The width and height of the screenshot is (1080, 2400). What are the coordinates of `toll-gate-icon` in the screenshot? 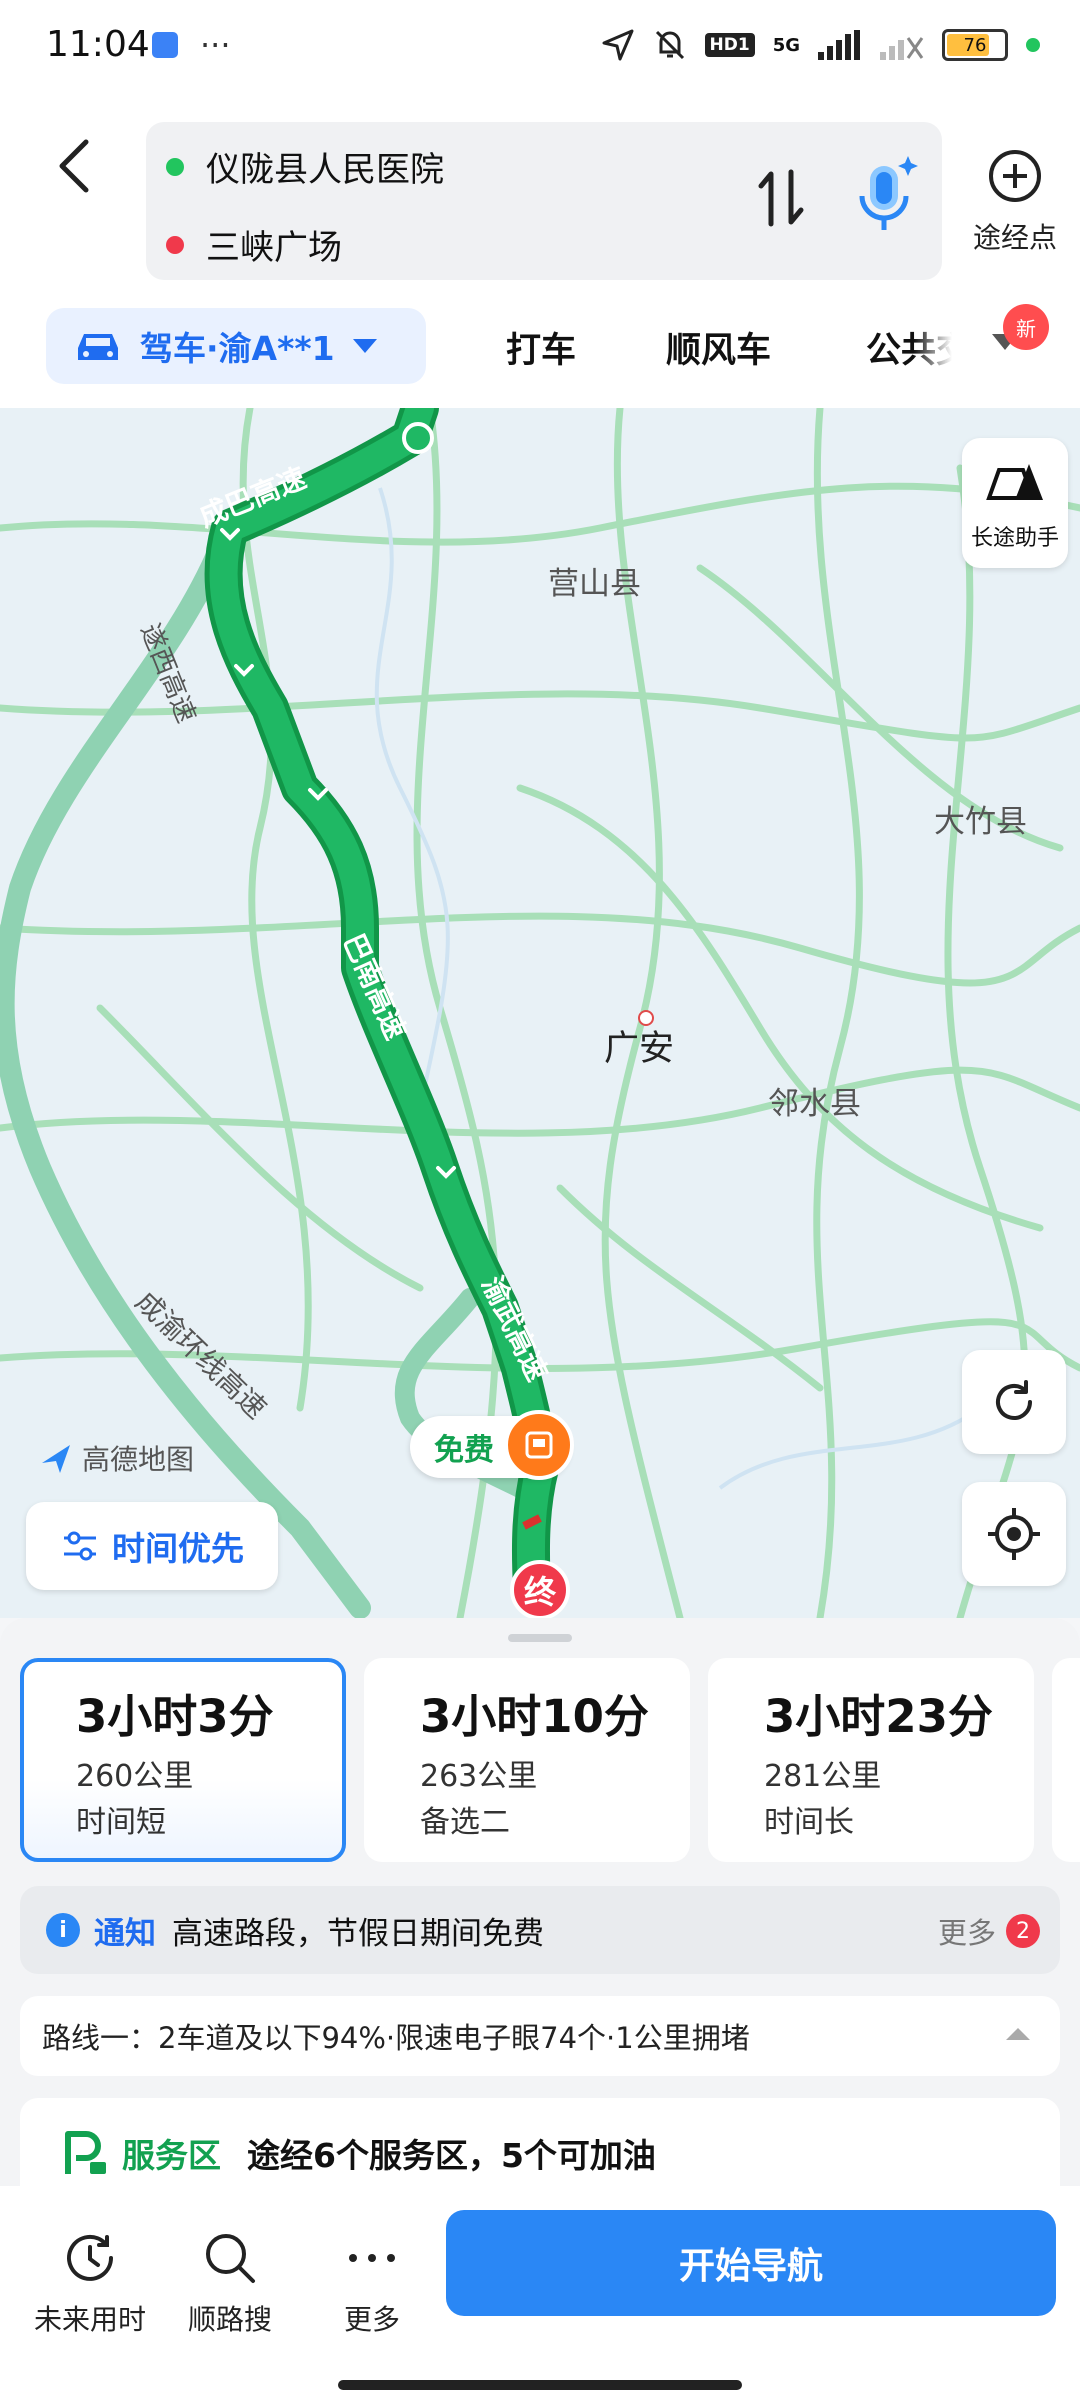 It's located at (539, 1445).